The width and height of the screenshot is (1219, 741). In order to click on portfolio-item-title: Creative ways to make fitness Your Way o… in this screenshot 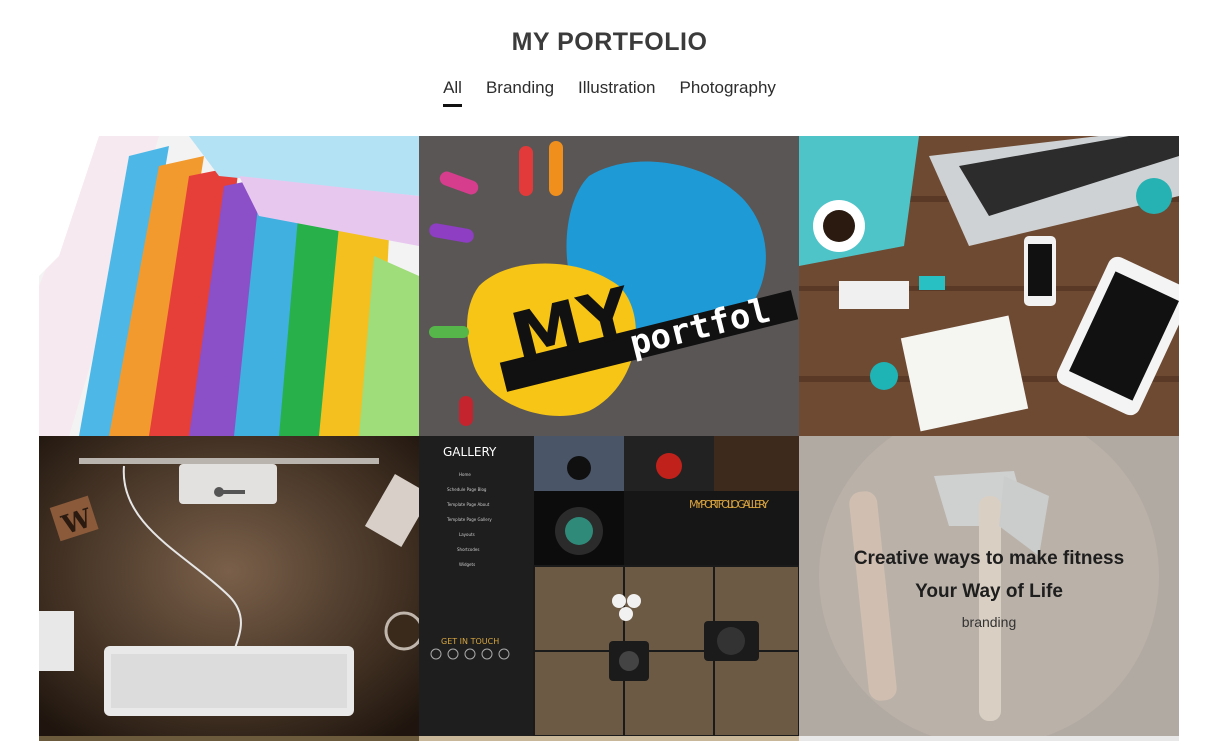, I will do `click(989, 575)`.